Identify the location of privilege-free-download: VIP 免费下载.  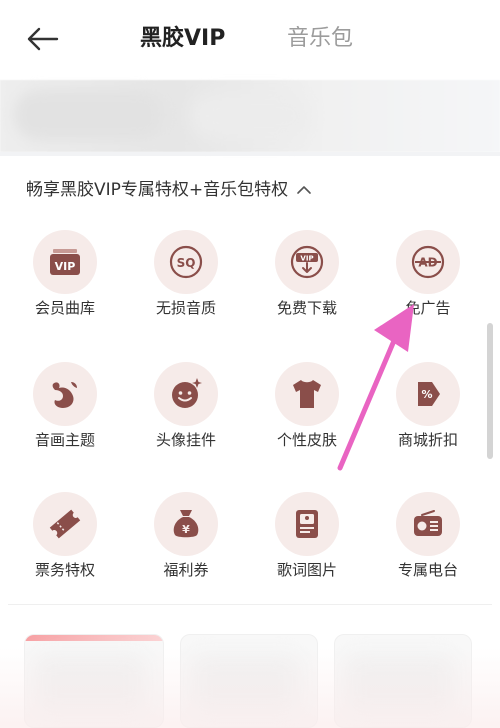
(307, 275).